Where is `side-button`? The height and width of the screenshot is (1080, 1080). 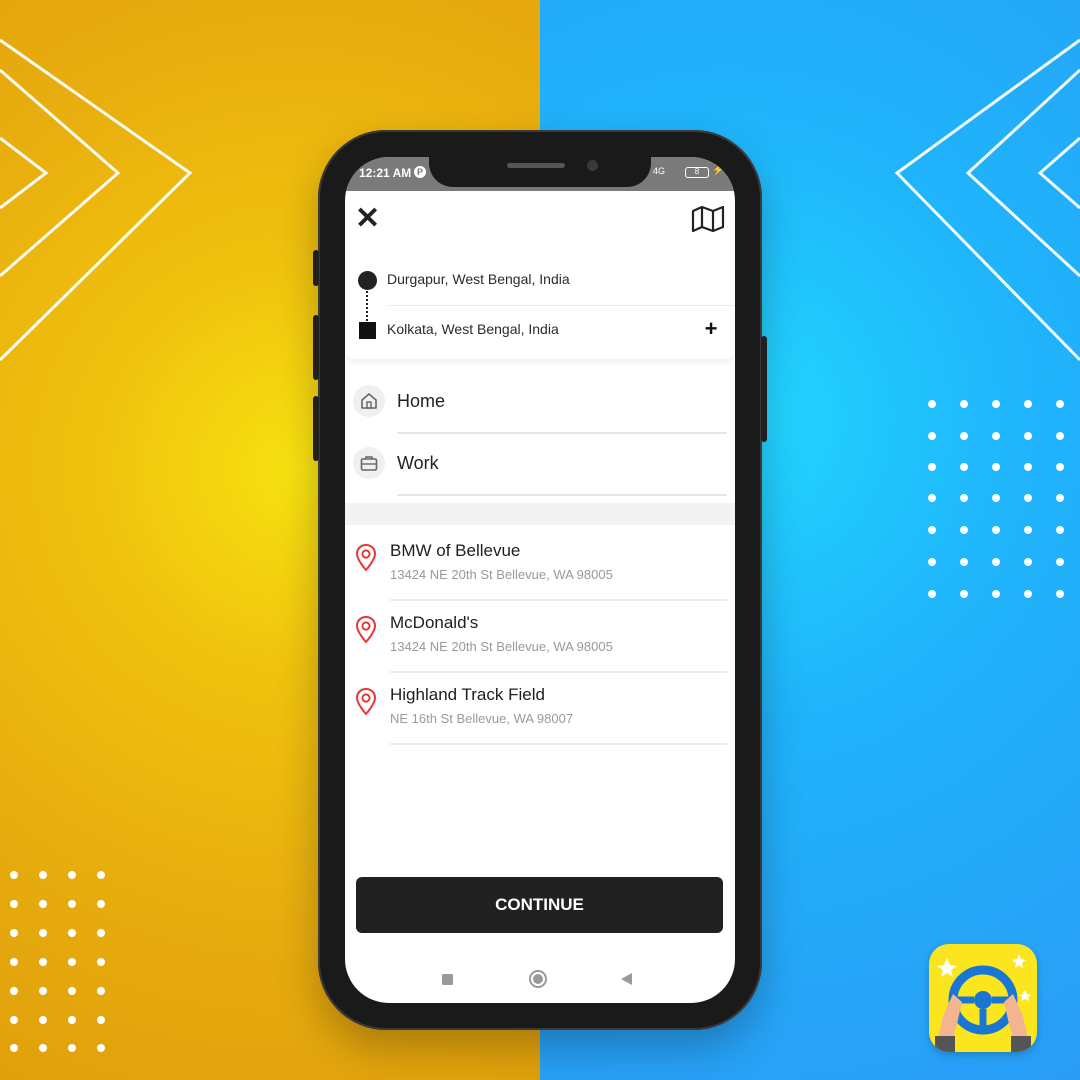
side-button is located at coordinates (316, 428).